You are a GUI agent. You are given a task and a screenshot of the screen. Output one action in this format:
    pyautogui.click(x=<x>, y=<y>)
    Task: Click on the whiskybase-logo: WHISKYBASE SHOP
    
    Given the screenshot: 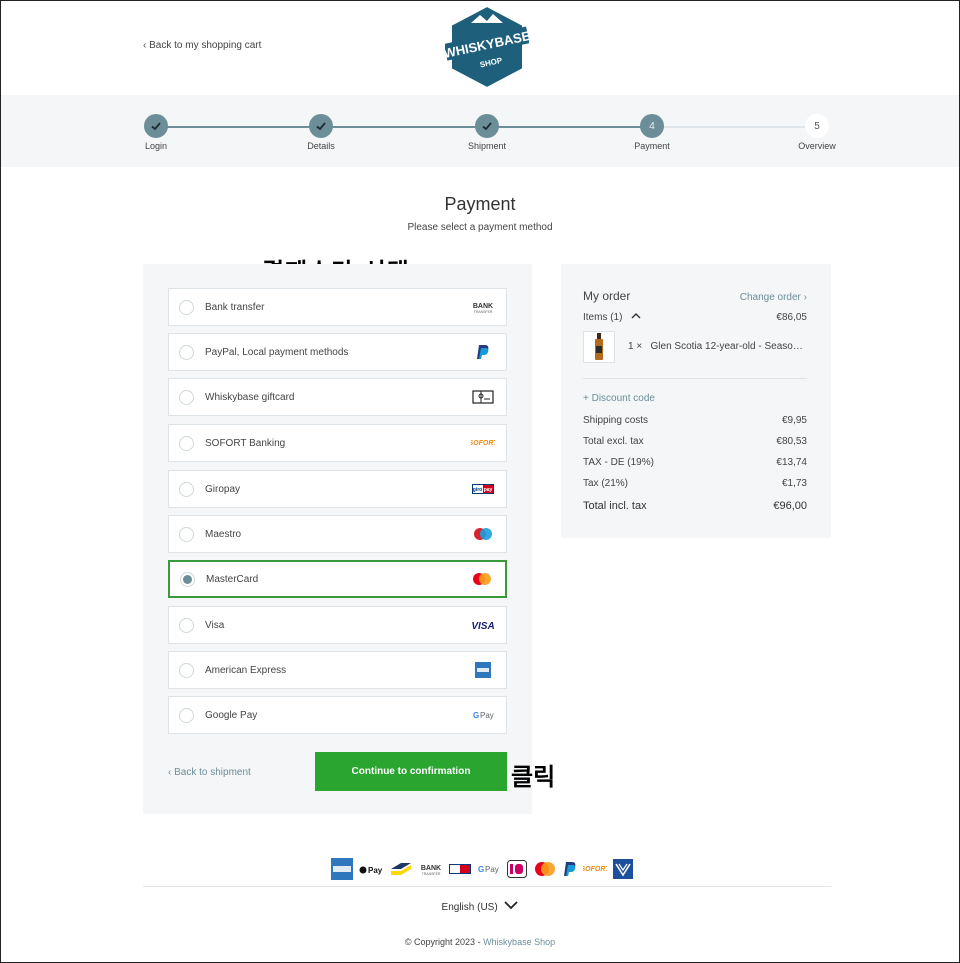 What is the action you would take?
    pyautogui.click(x=487, y=47)
    